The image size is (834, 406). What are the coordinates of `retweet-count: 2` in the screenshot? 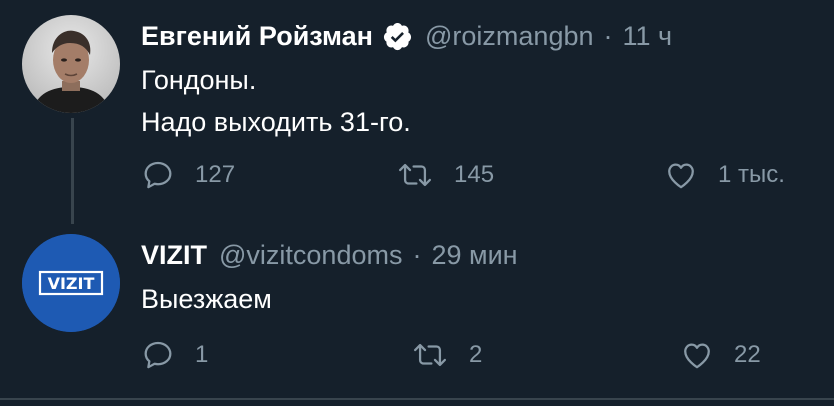 It's located at (476, 354).